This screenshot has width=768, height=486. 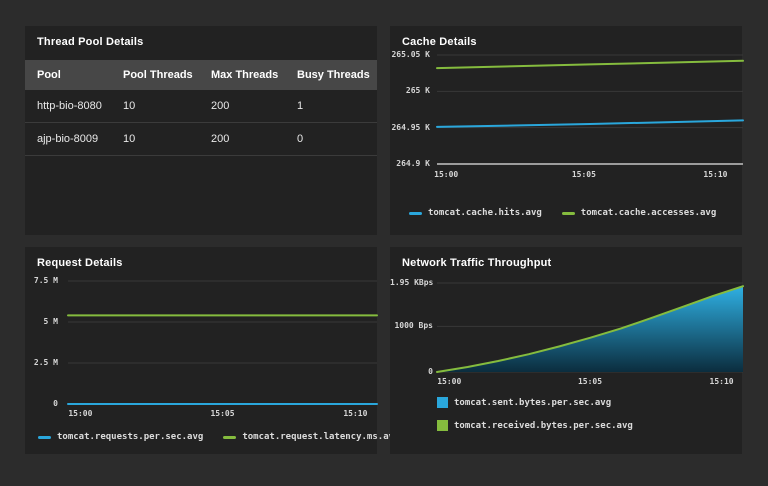 What do you see at coordinates (130, 437) in the screenshot?
I see `legend-series-label: tomcat.requests.per.sec.avg` at bounding box center [130, 437].